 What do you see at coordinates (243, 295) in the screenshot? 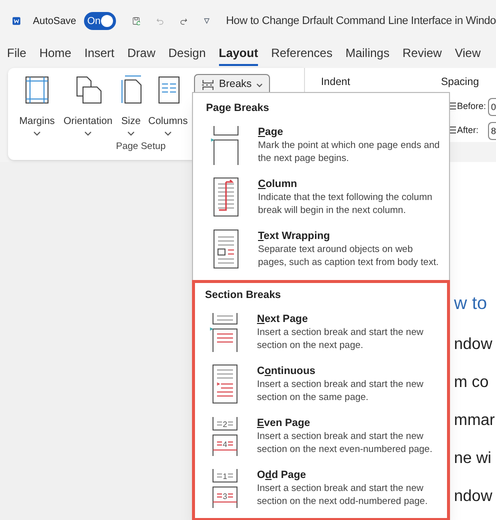
I see `section-heading: Section Breaks` at bounding box center [243, 295].